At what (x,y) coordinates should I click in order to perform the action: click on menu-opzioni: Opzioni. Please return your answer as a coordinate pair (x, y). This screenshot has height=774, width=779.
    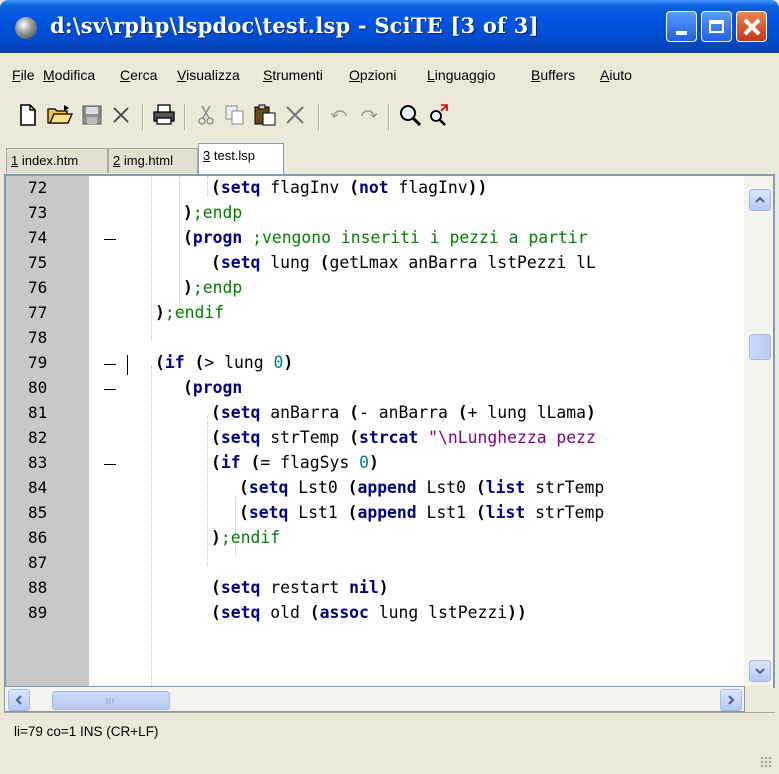
    Looking at the image, I should click on (372, 75).